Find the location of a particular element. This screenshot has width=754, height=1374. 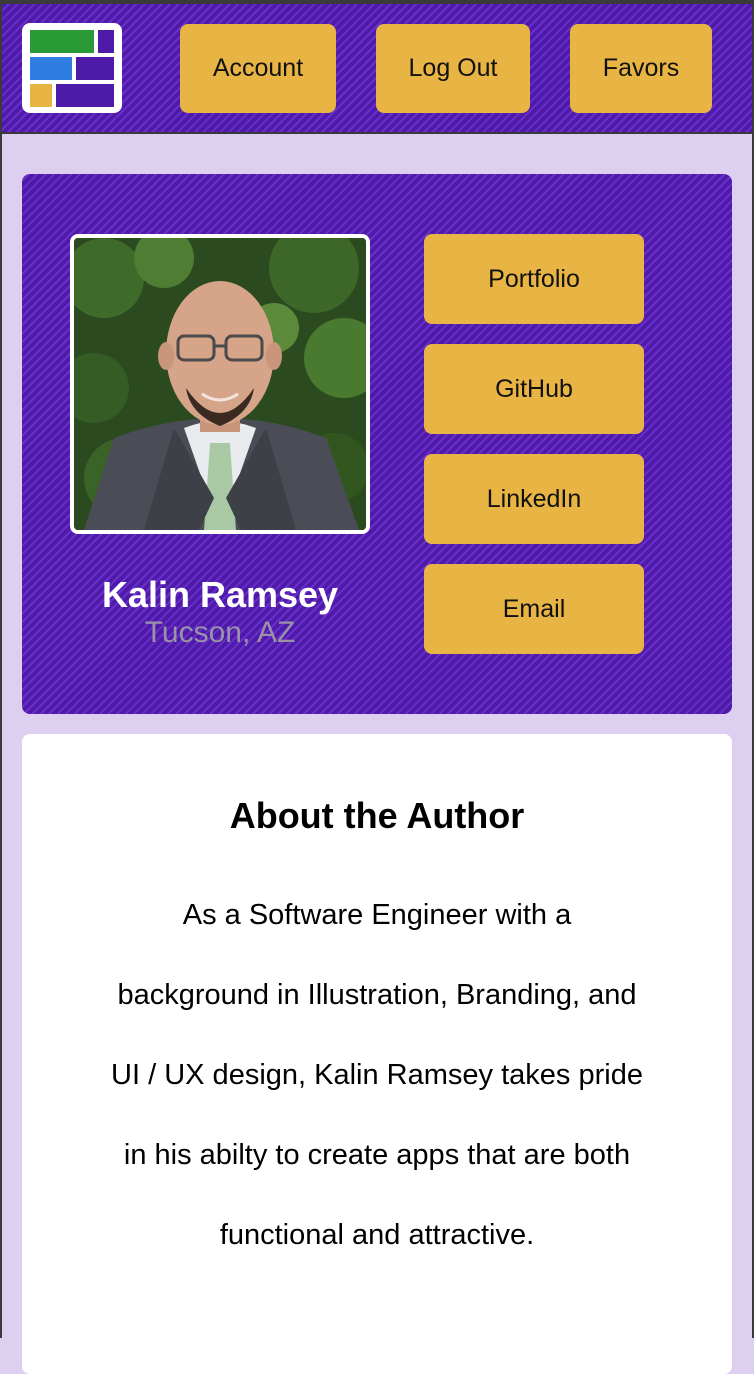

author-portrait-image is located at coordinates (220, 384).